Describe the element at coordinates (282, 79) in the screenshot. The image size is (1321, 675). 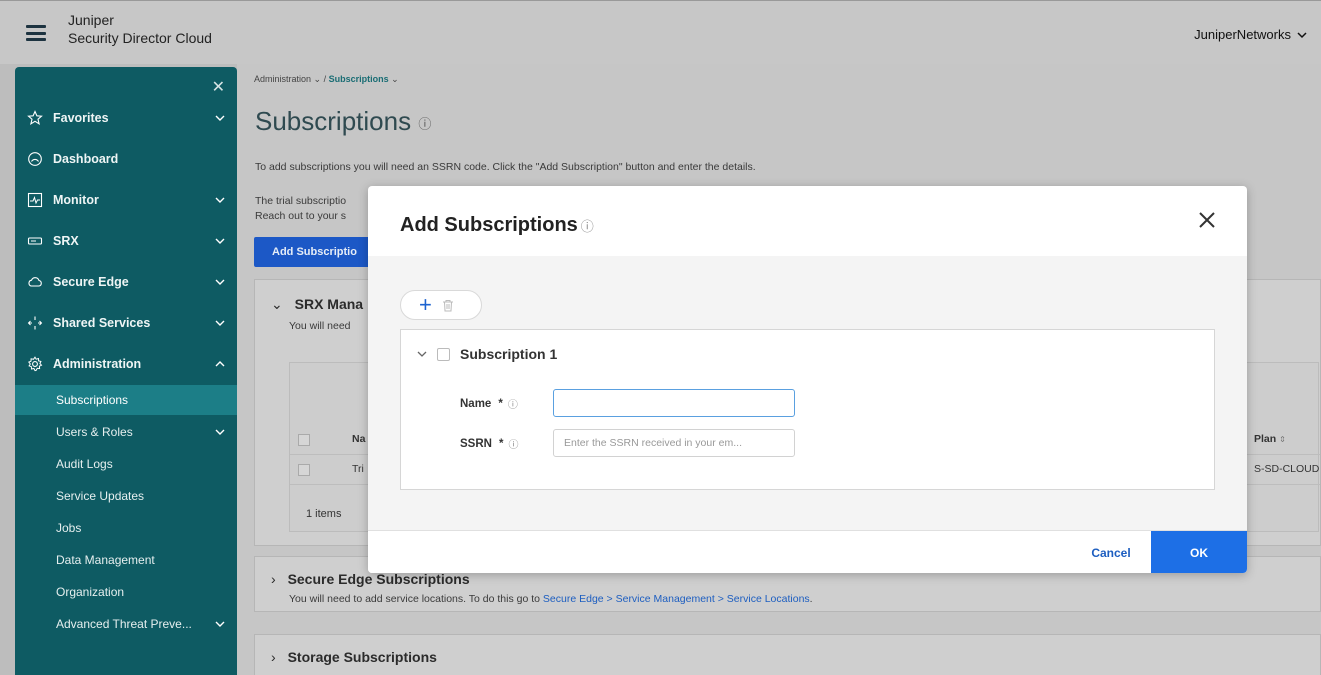
I see `breadcrumb-administration: Administration` at that location.